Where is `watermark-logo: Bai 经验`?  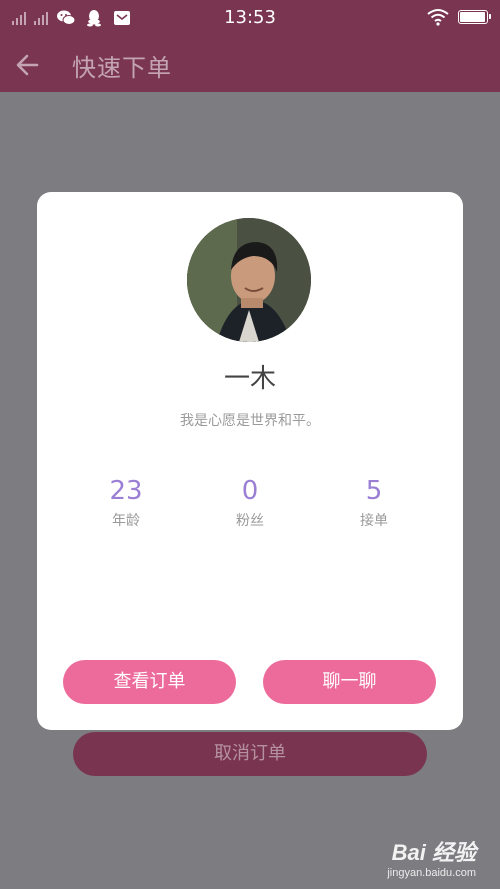 watermark-logo: Bai 经验 is located at coordinates (431, 851).